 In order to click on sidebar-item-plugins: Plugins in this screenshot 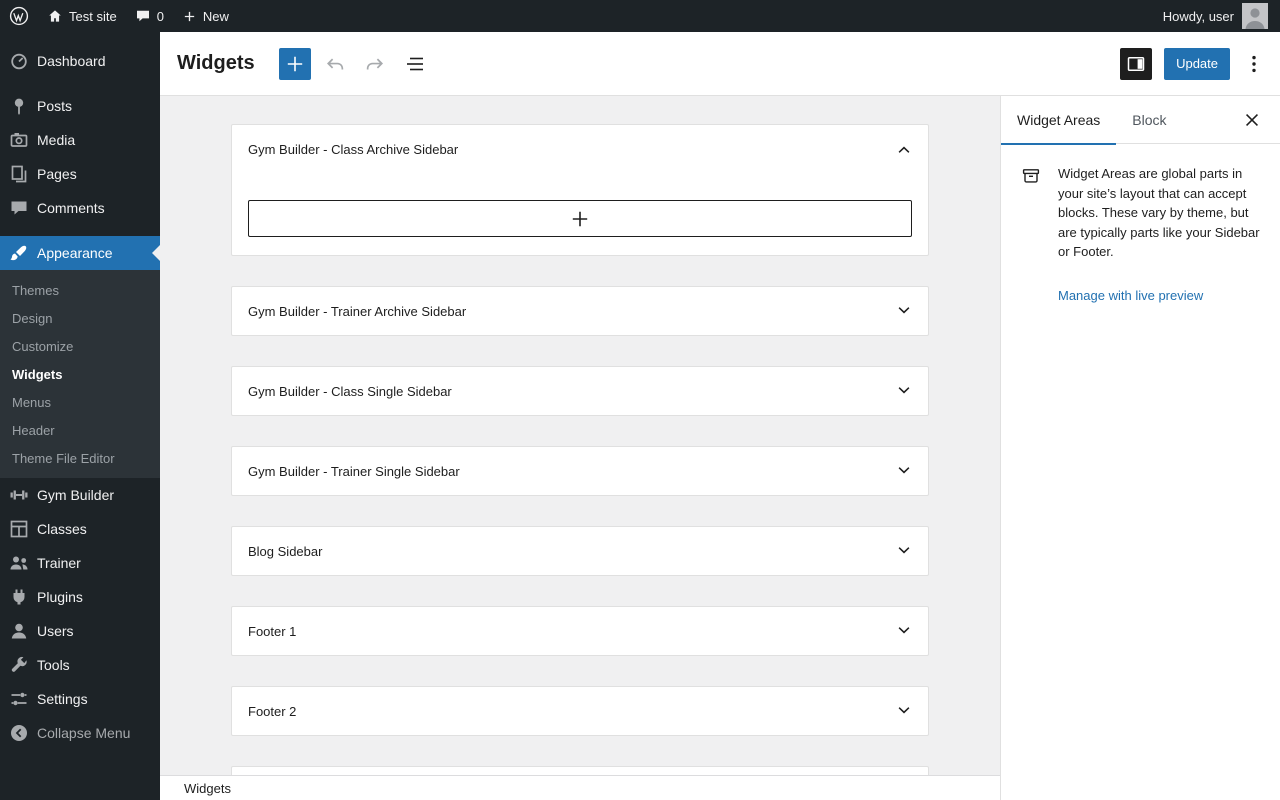, I will do `click(80, 597)`.